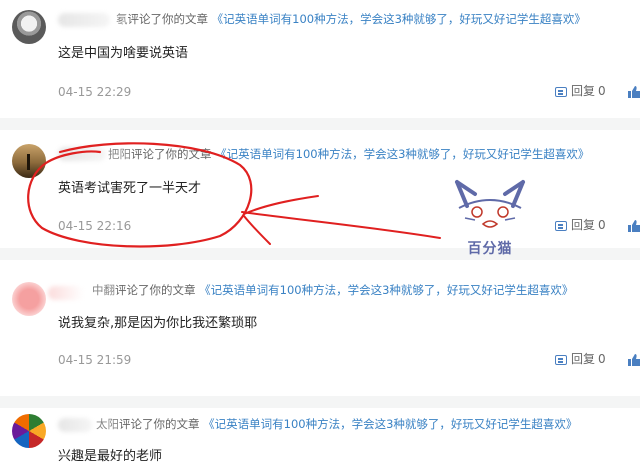  What do you see at coordinates (95, 360) in the screenshot?
I see `timestamp: 04-15 21:59` at bounding box center [95, 360].